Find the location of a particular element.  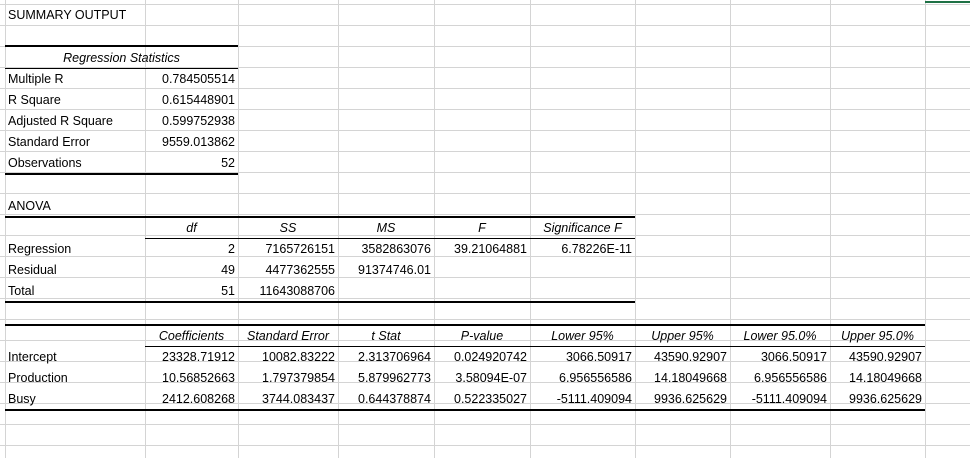

anova-cell: 49 is located at coordinates (191, 270).